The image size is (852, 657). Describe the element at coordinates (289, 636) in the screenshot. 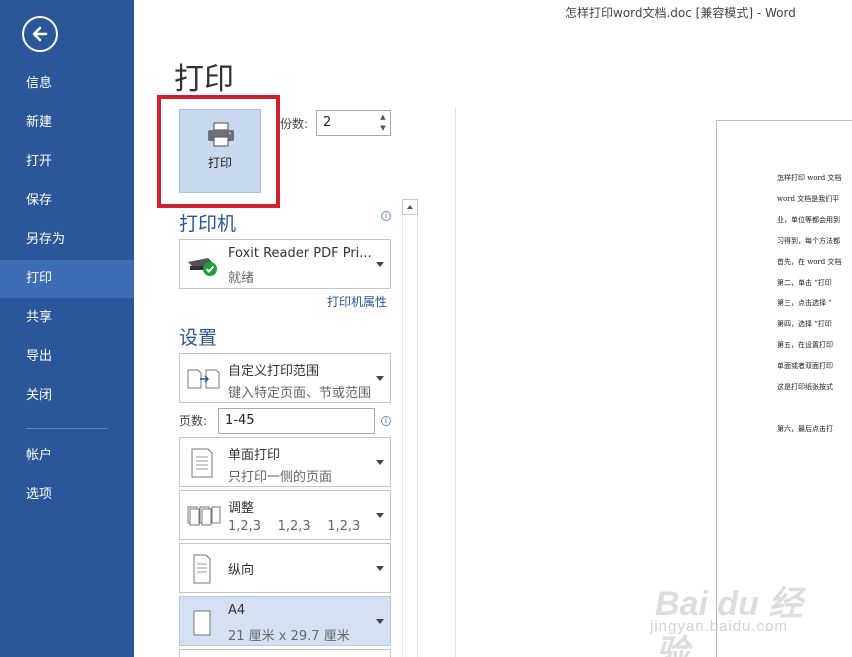

I see `paper-size-sub: 21 厘米 x 29.7 厘米` at that location.